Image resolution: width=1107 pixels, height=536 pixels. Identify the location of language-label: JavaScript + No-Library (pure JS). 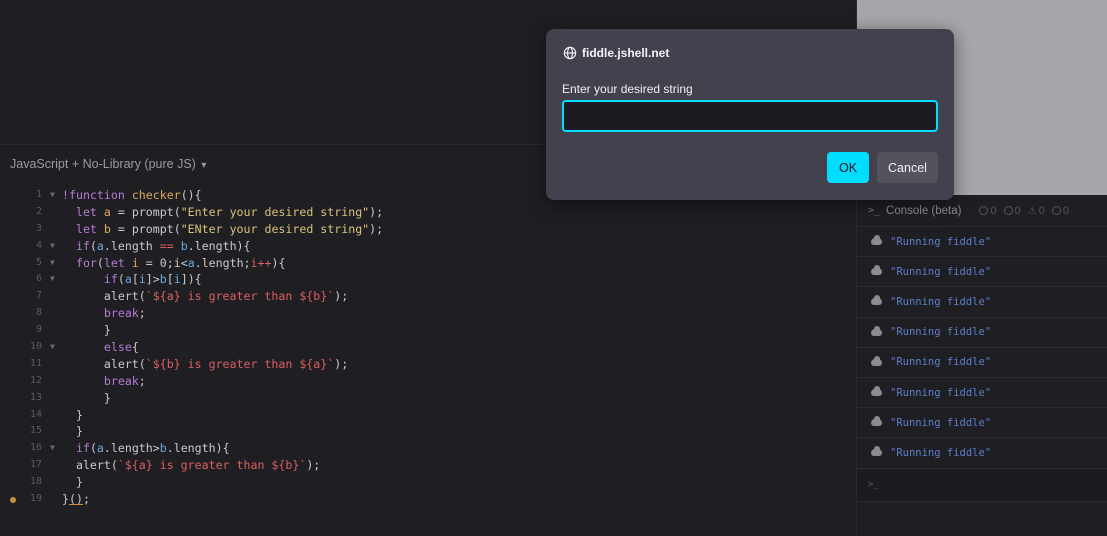
(103, 164).